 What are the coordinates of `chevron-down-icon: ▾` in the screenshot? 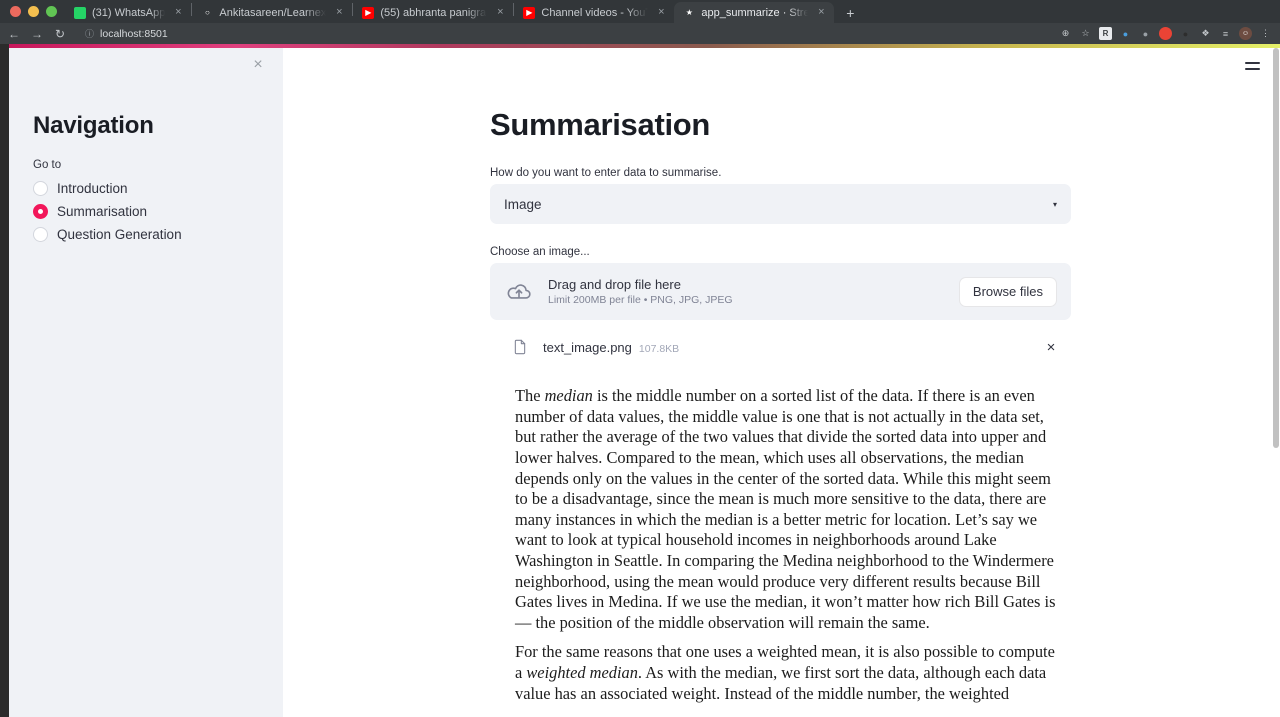 It's located at (1055, 204).